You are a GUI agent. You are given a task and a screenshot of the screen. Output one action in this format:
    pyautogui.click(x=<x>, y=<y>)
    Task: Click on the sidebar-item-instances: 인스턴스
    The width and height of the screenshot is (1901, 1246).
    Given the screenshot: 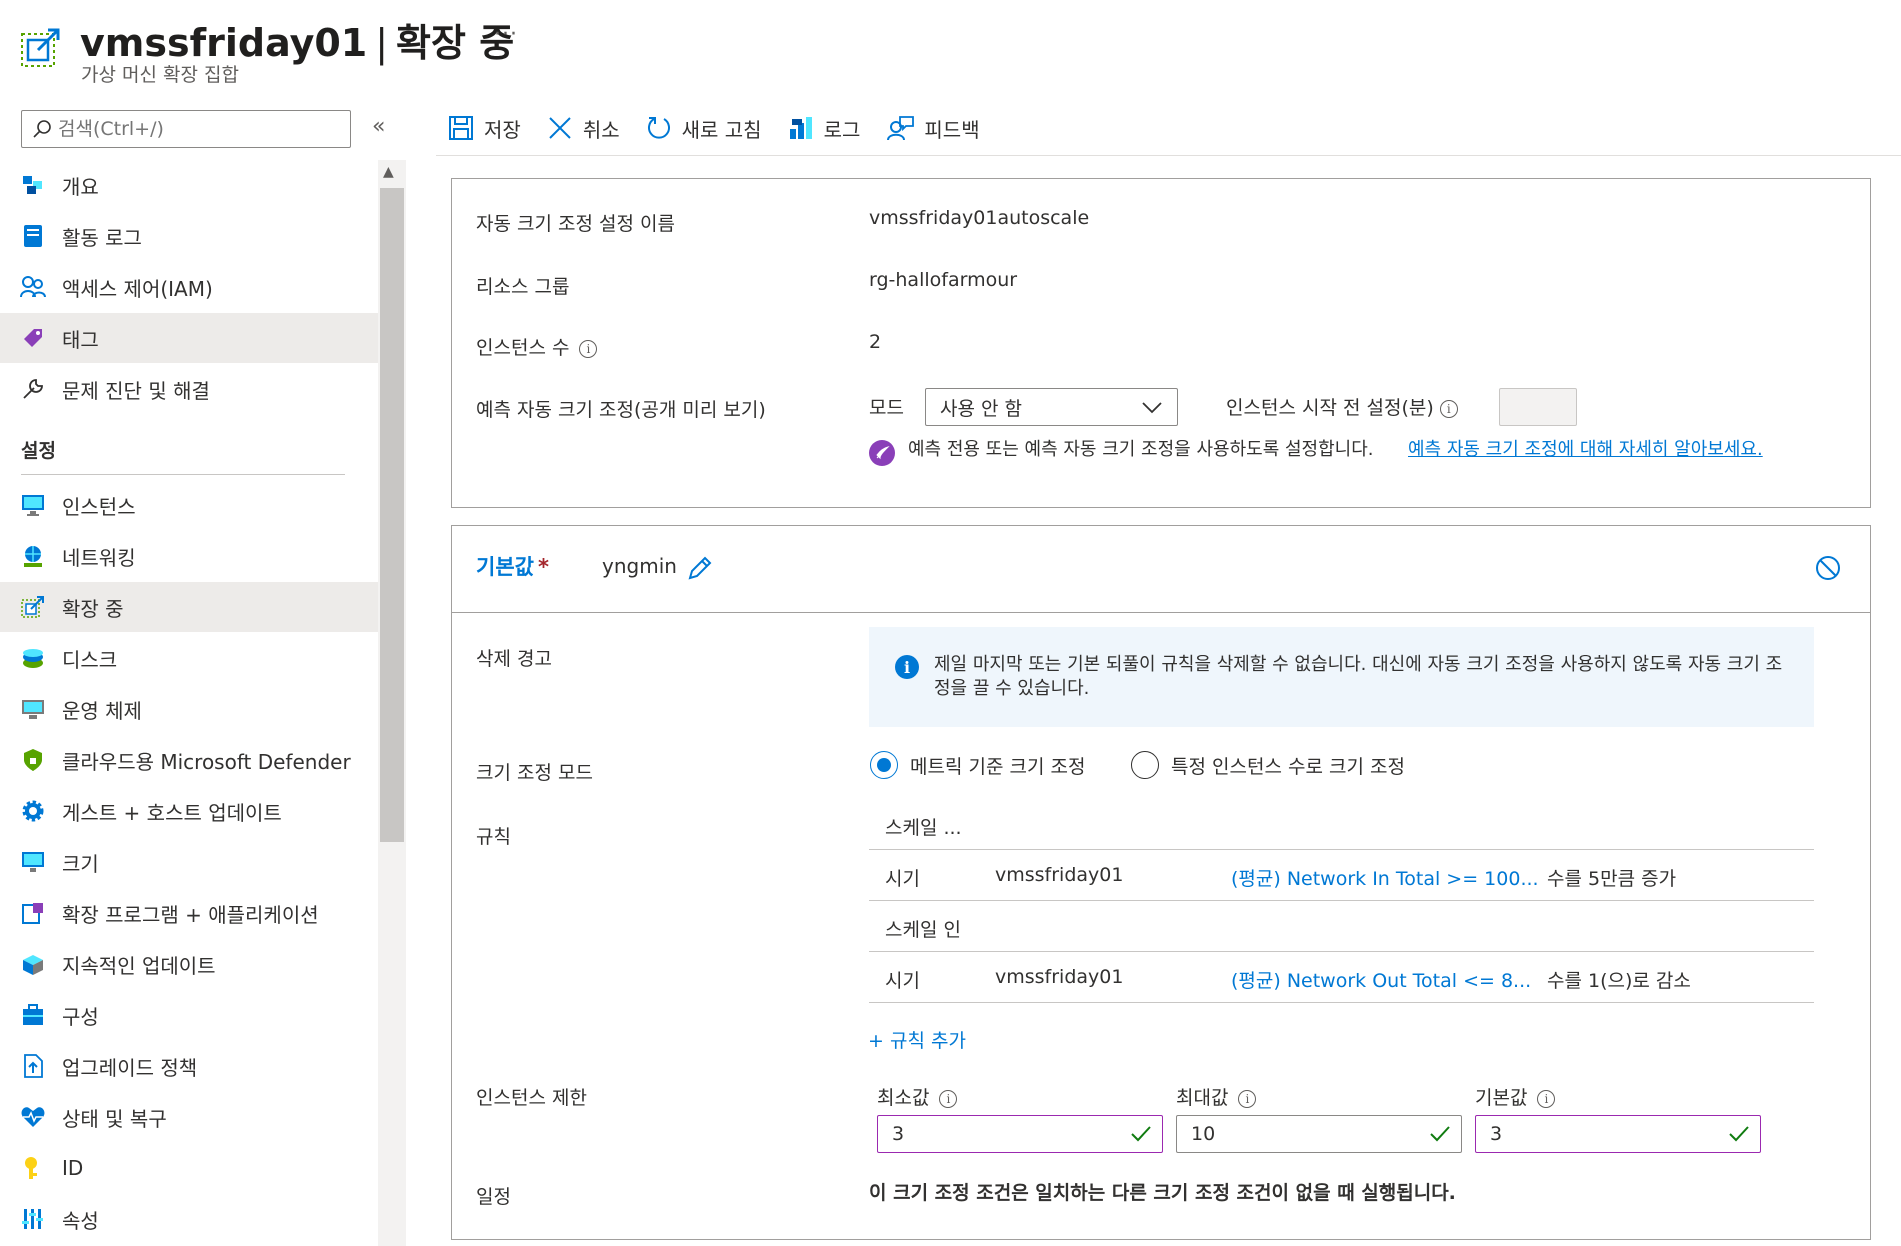 What is the action you would take?
    pyautogui.click(x=189, y=505)
    